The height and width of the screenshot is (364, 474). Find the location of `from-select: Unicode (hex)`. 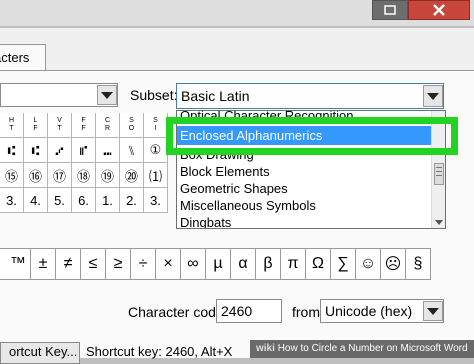

from-select: Unicode (hex) is located at coordinates (382, 311).